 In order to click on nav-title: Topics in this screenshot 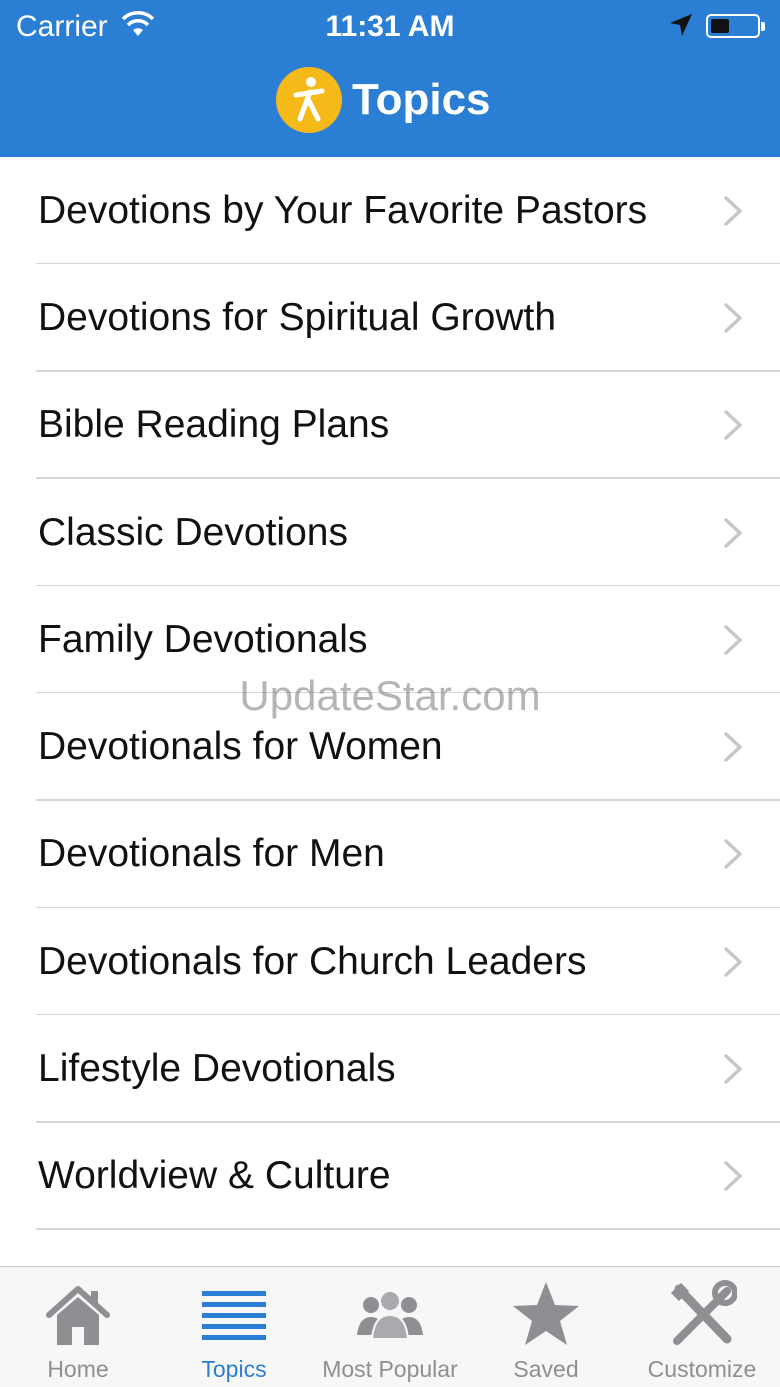, I will do `click(383, 100)`.